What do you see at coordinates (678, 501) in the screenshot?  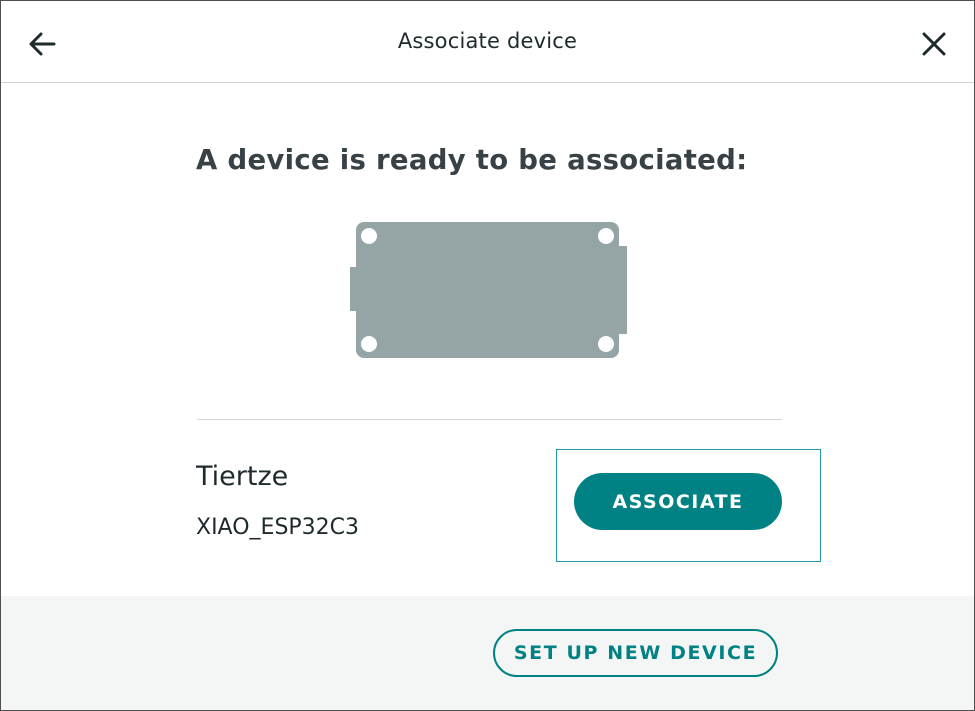 I see `associate-button: ASSOCIATE` at bounding box center [678, 501].